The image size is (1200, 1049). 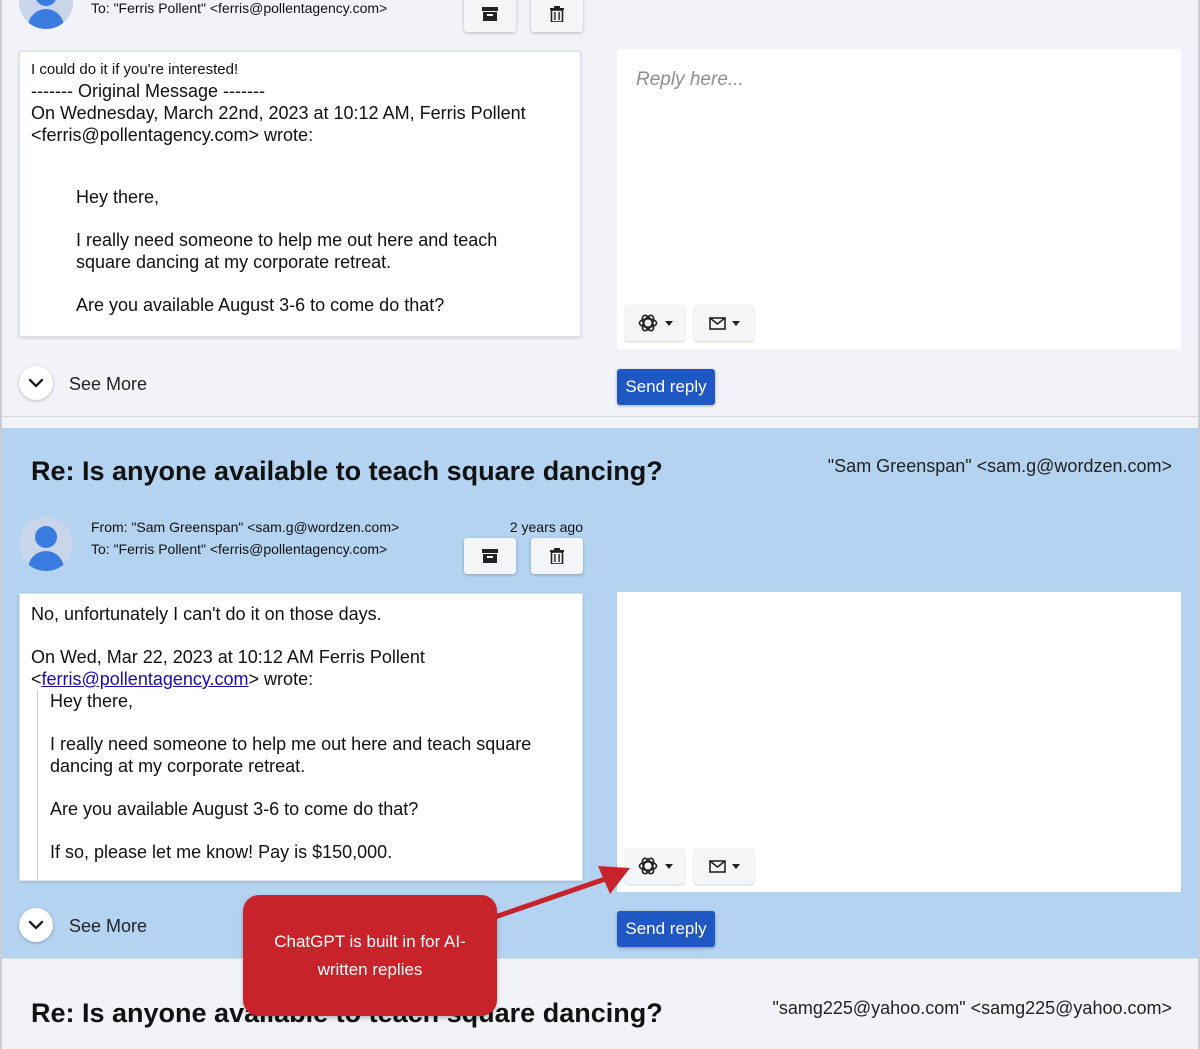 I want to click on reply-textarea, so click(x=899, y=742).